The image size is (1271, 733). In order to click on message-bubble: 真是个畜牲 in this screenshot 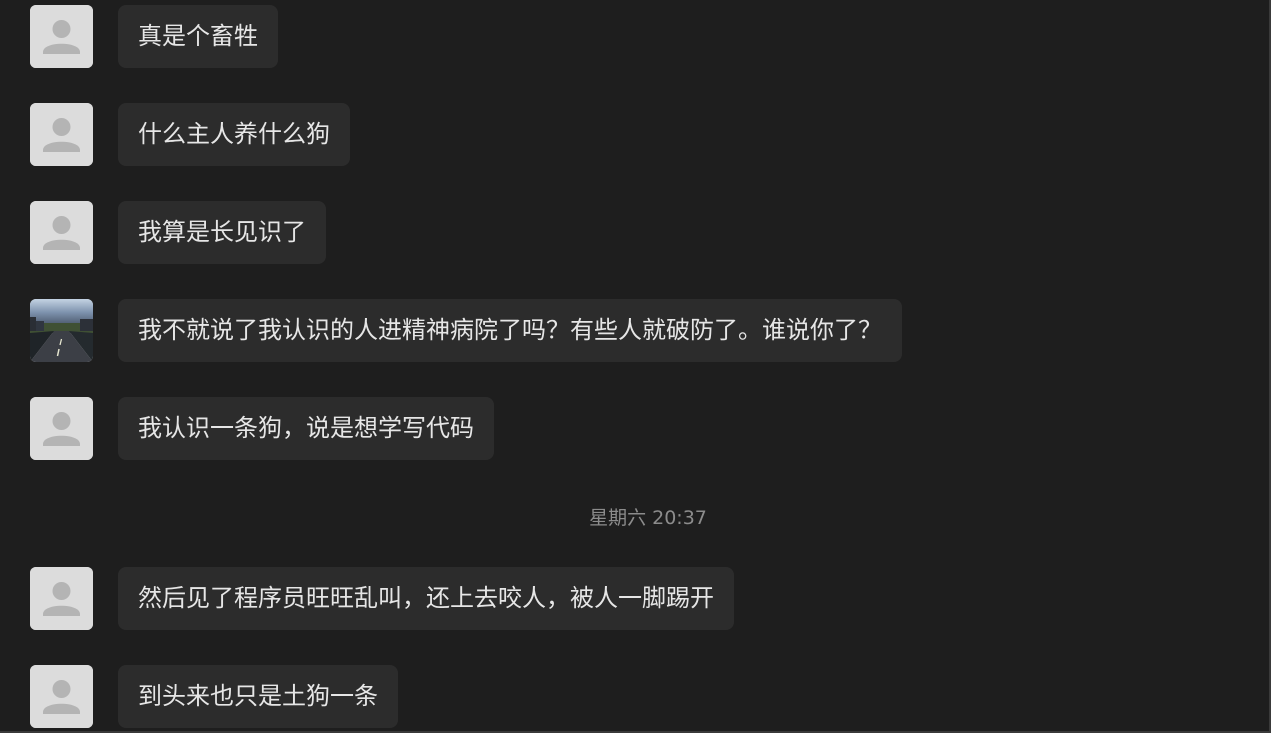, I will do `click(198, 36)`.